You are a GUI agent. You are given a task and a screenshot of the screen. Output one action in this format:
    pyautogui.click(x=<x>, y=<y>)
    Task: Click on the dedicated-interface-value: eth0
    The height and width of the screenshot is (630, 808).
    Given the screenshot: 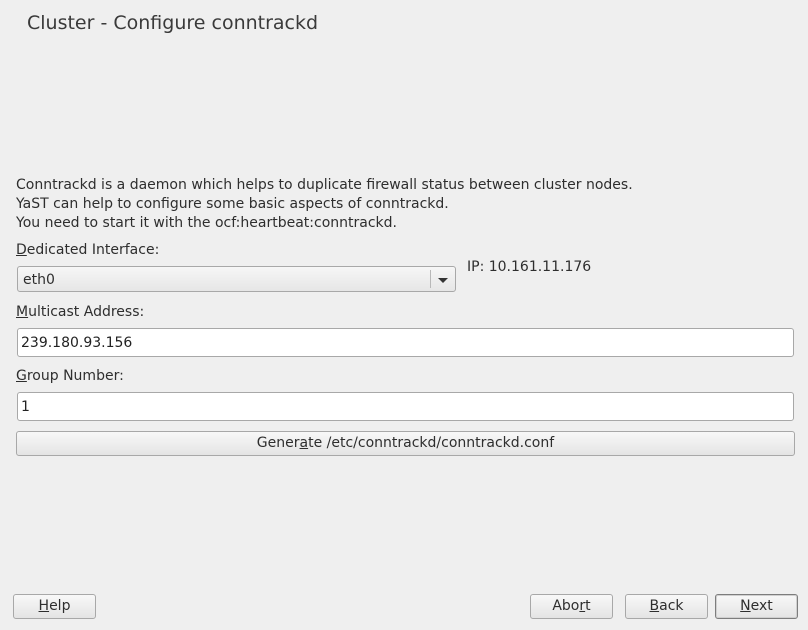 What is the action you would take?
    pyautogui.click(x=39, y=280)
    